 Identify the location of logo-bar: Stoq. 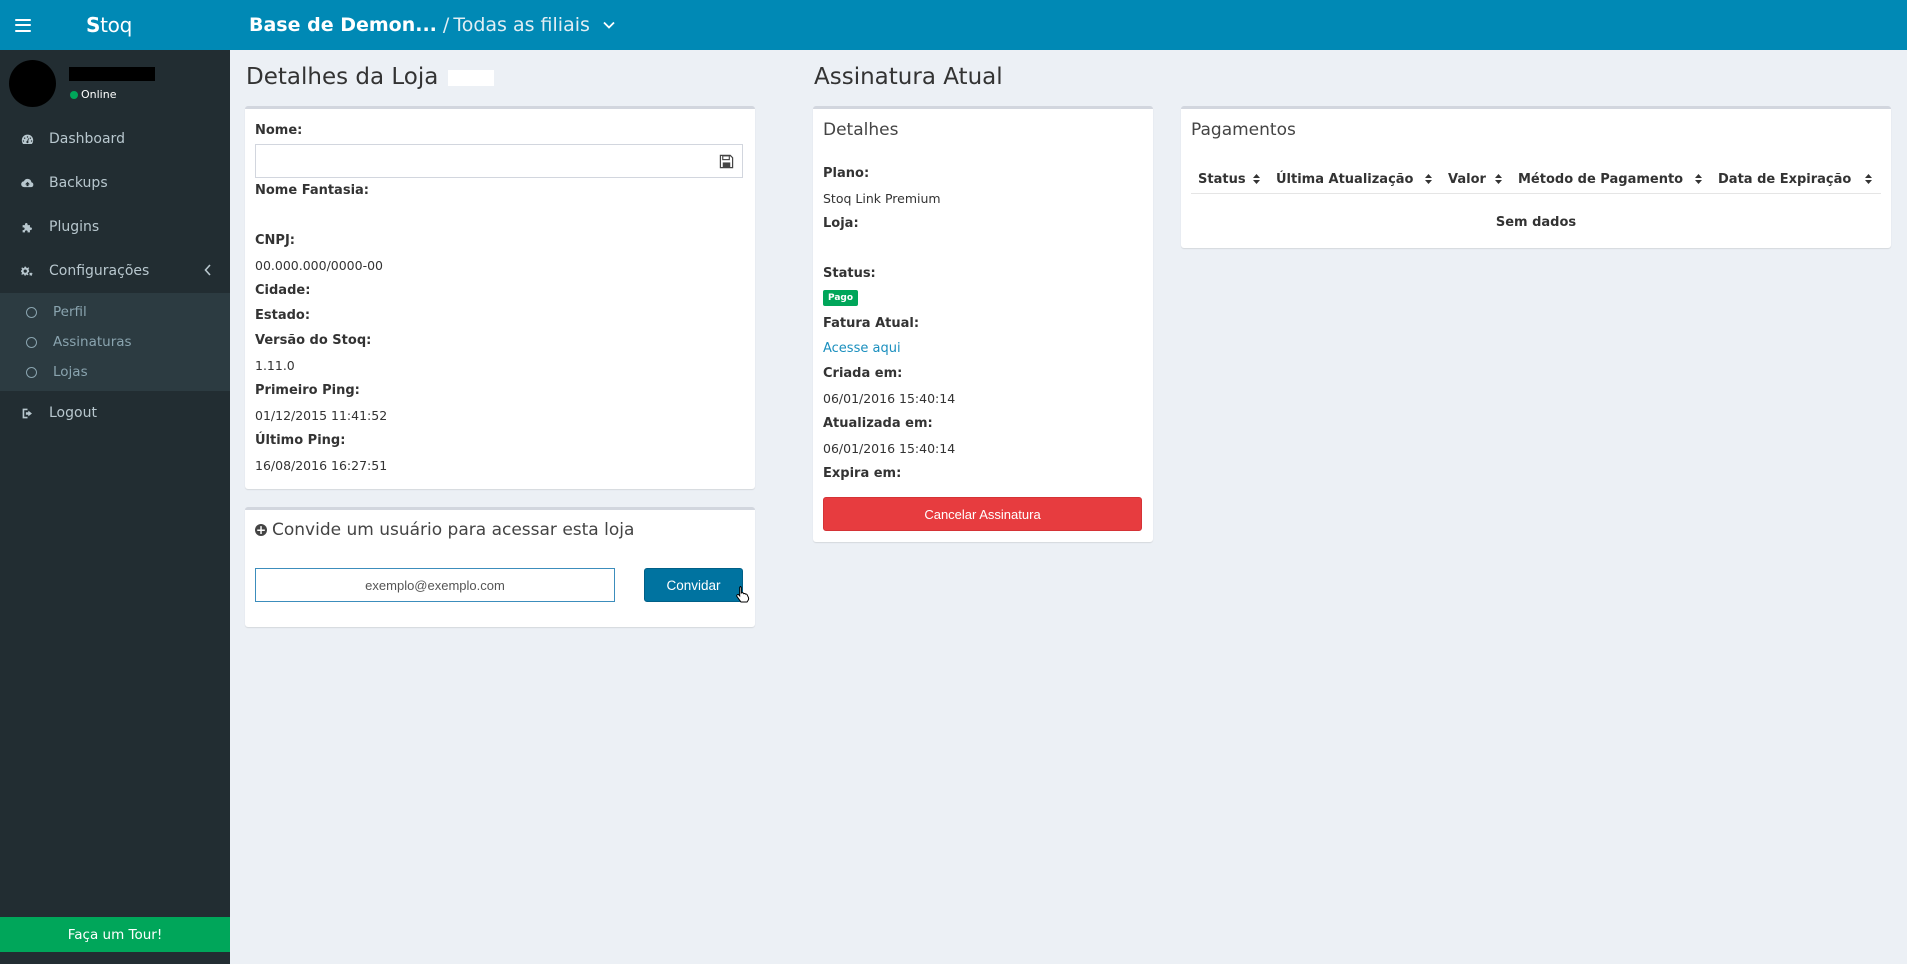
(115, 25).